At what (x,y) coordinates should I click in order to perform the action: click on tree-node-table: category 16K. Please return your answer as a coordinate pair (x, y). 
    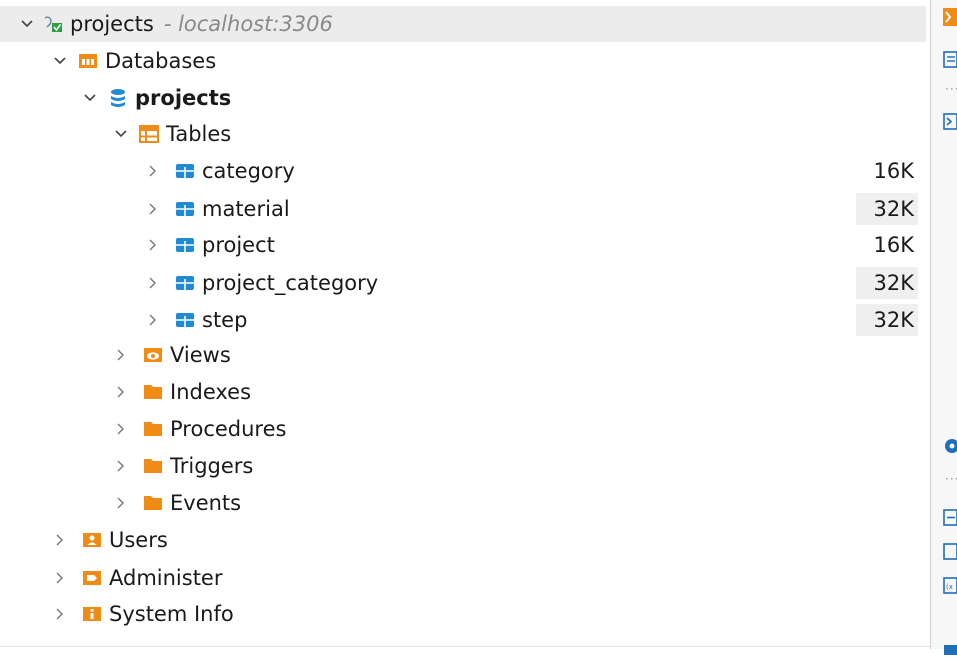
    Looking at the image, I should click on (463, 171).